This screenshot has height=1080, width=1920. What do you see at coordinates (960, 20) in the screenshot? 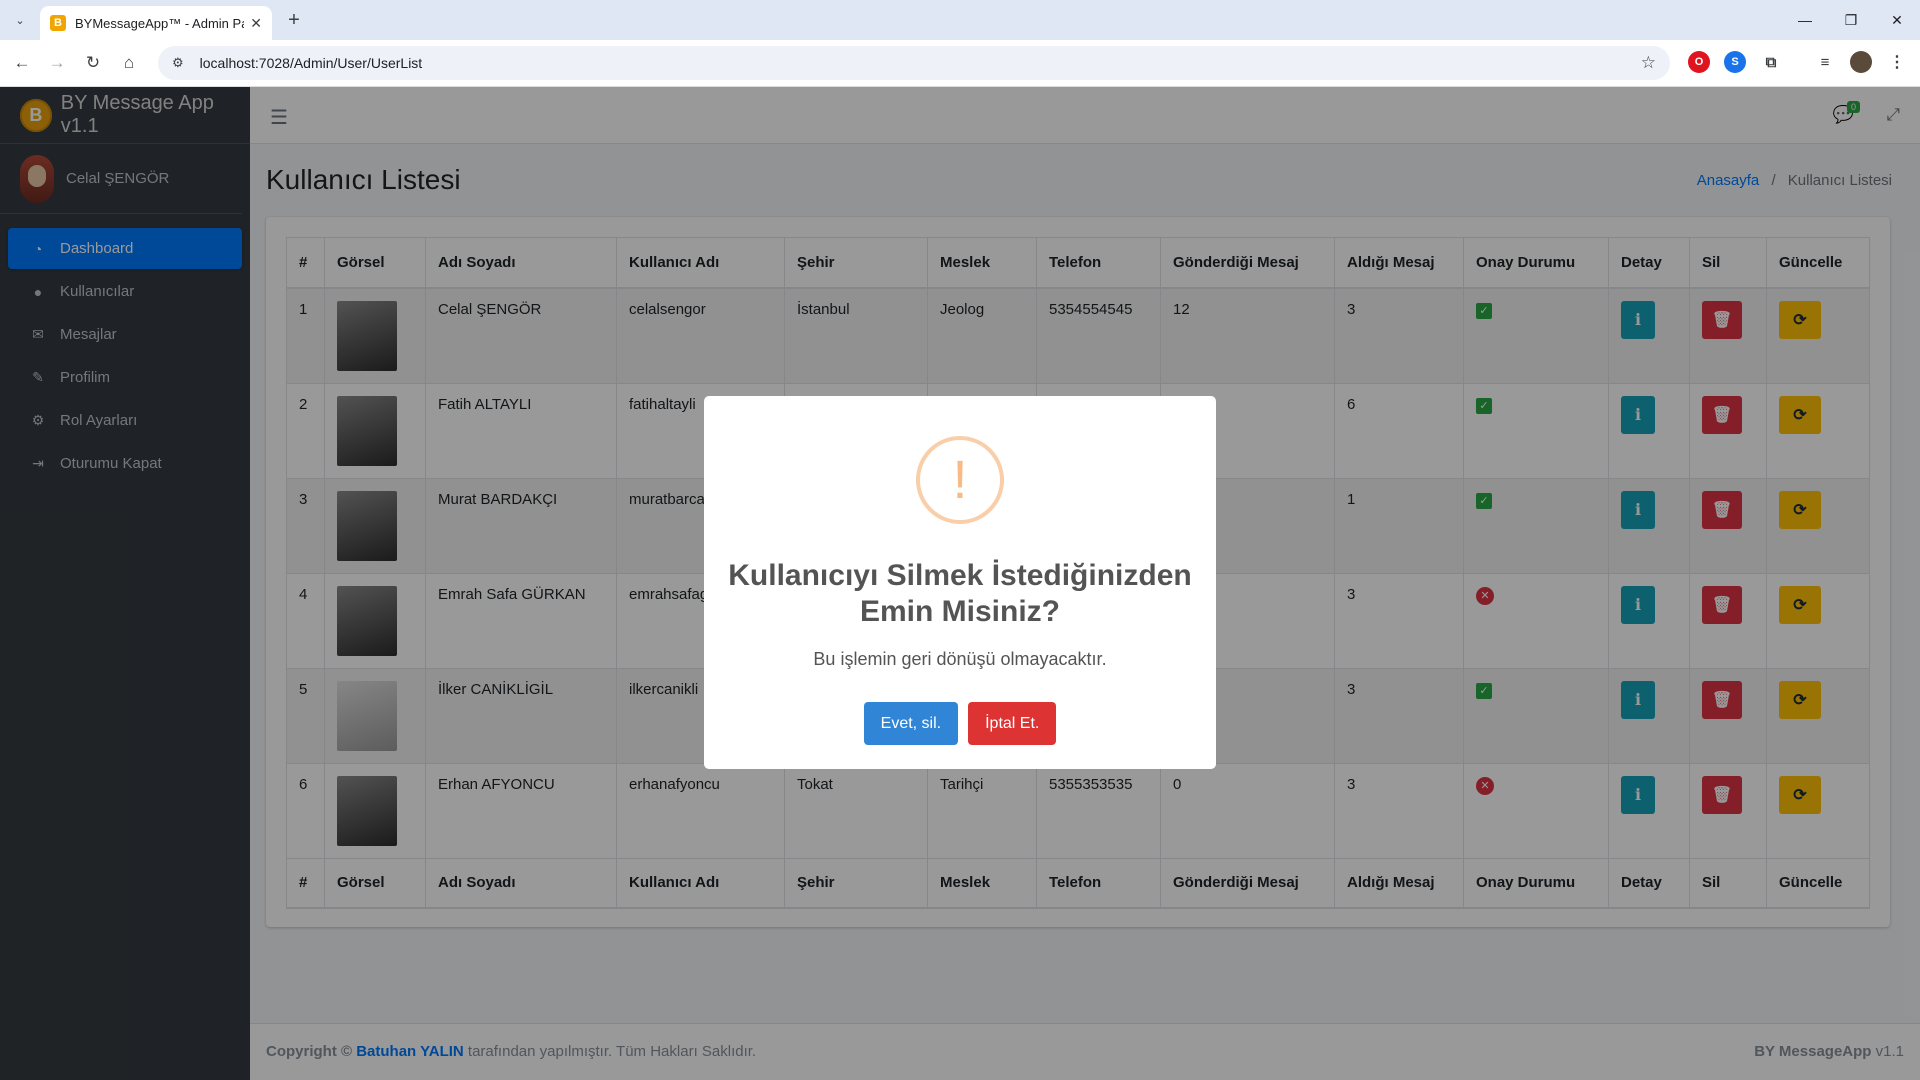
I see `browser-tabbar: ⌄ B BYMessageApp™ - Admin Pane ✕ + — ❐ ✕` at bounding box center [960, 20].